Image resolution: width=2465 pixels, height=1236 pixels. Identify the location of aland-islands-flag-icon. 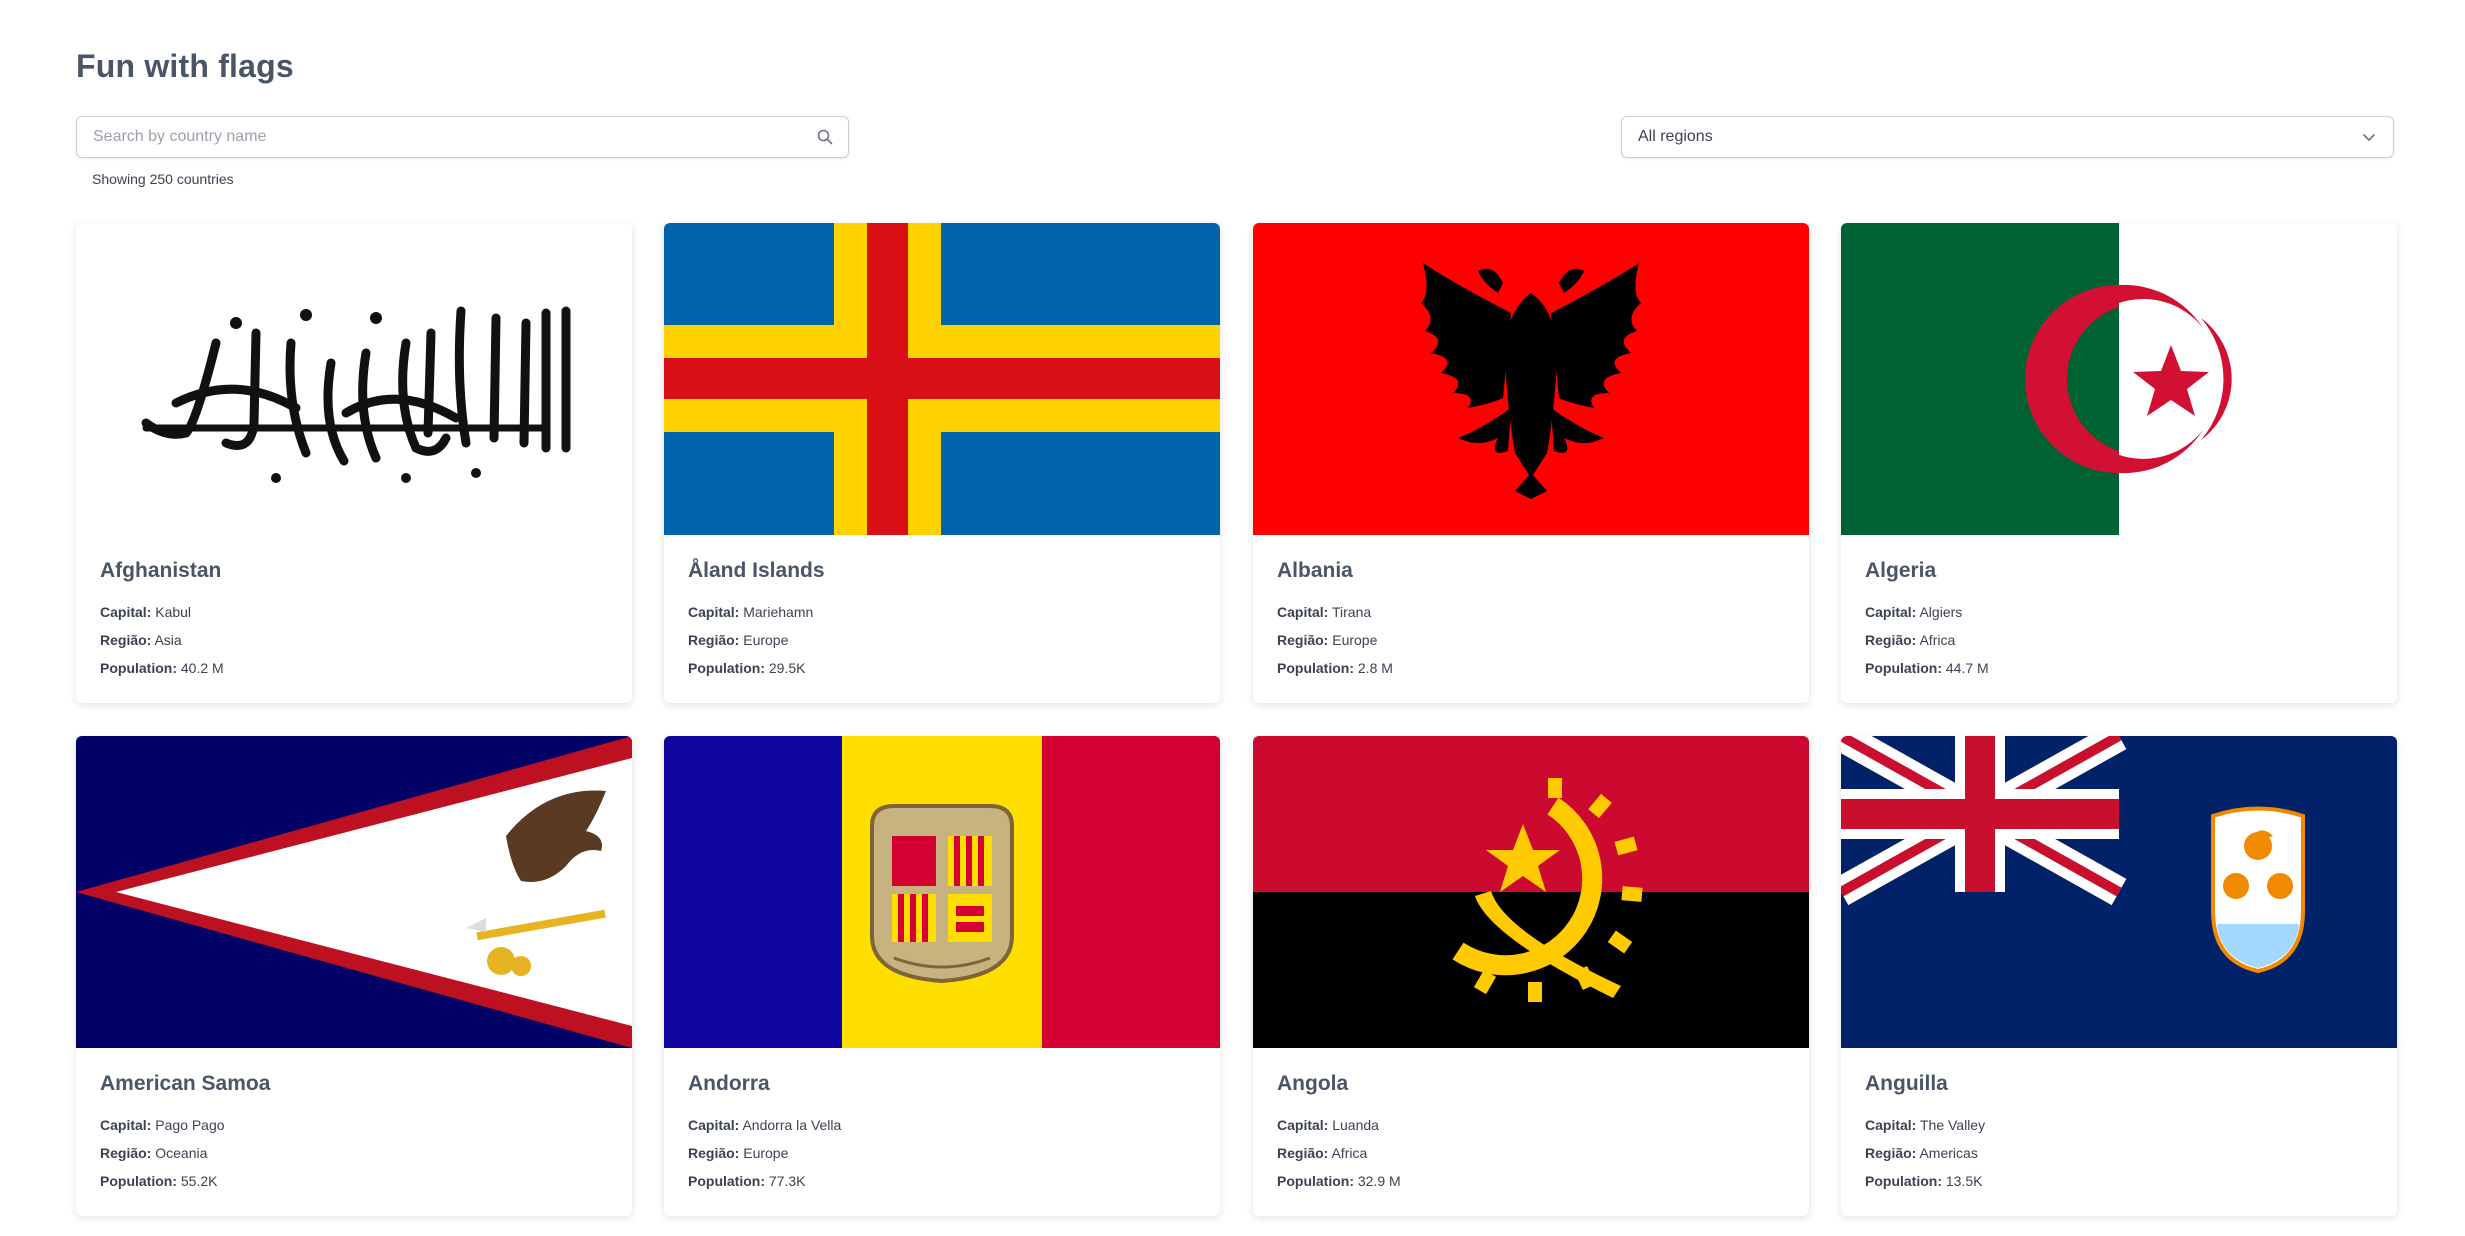
(942, 379).